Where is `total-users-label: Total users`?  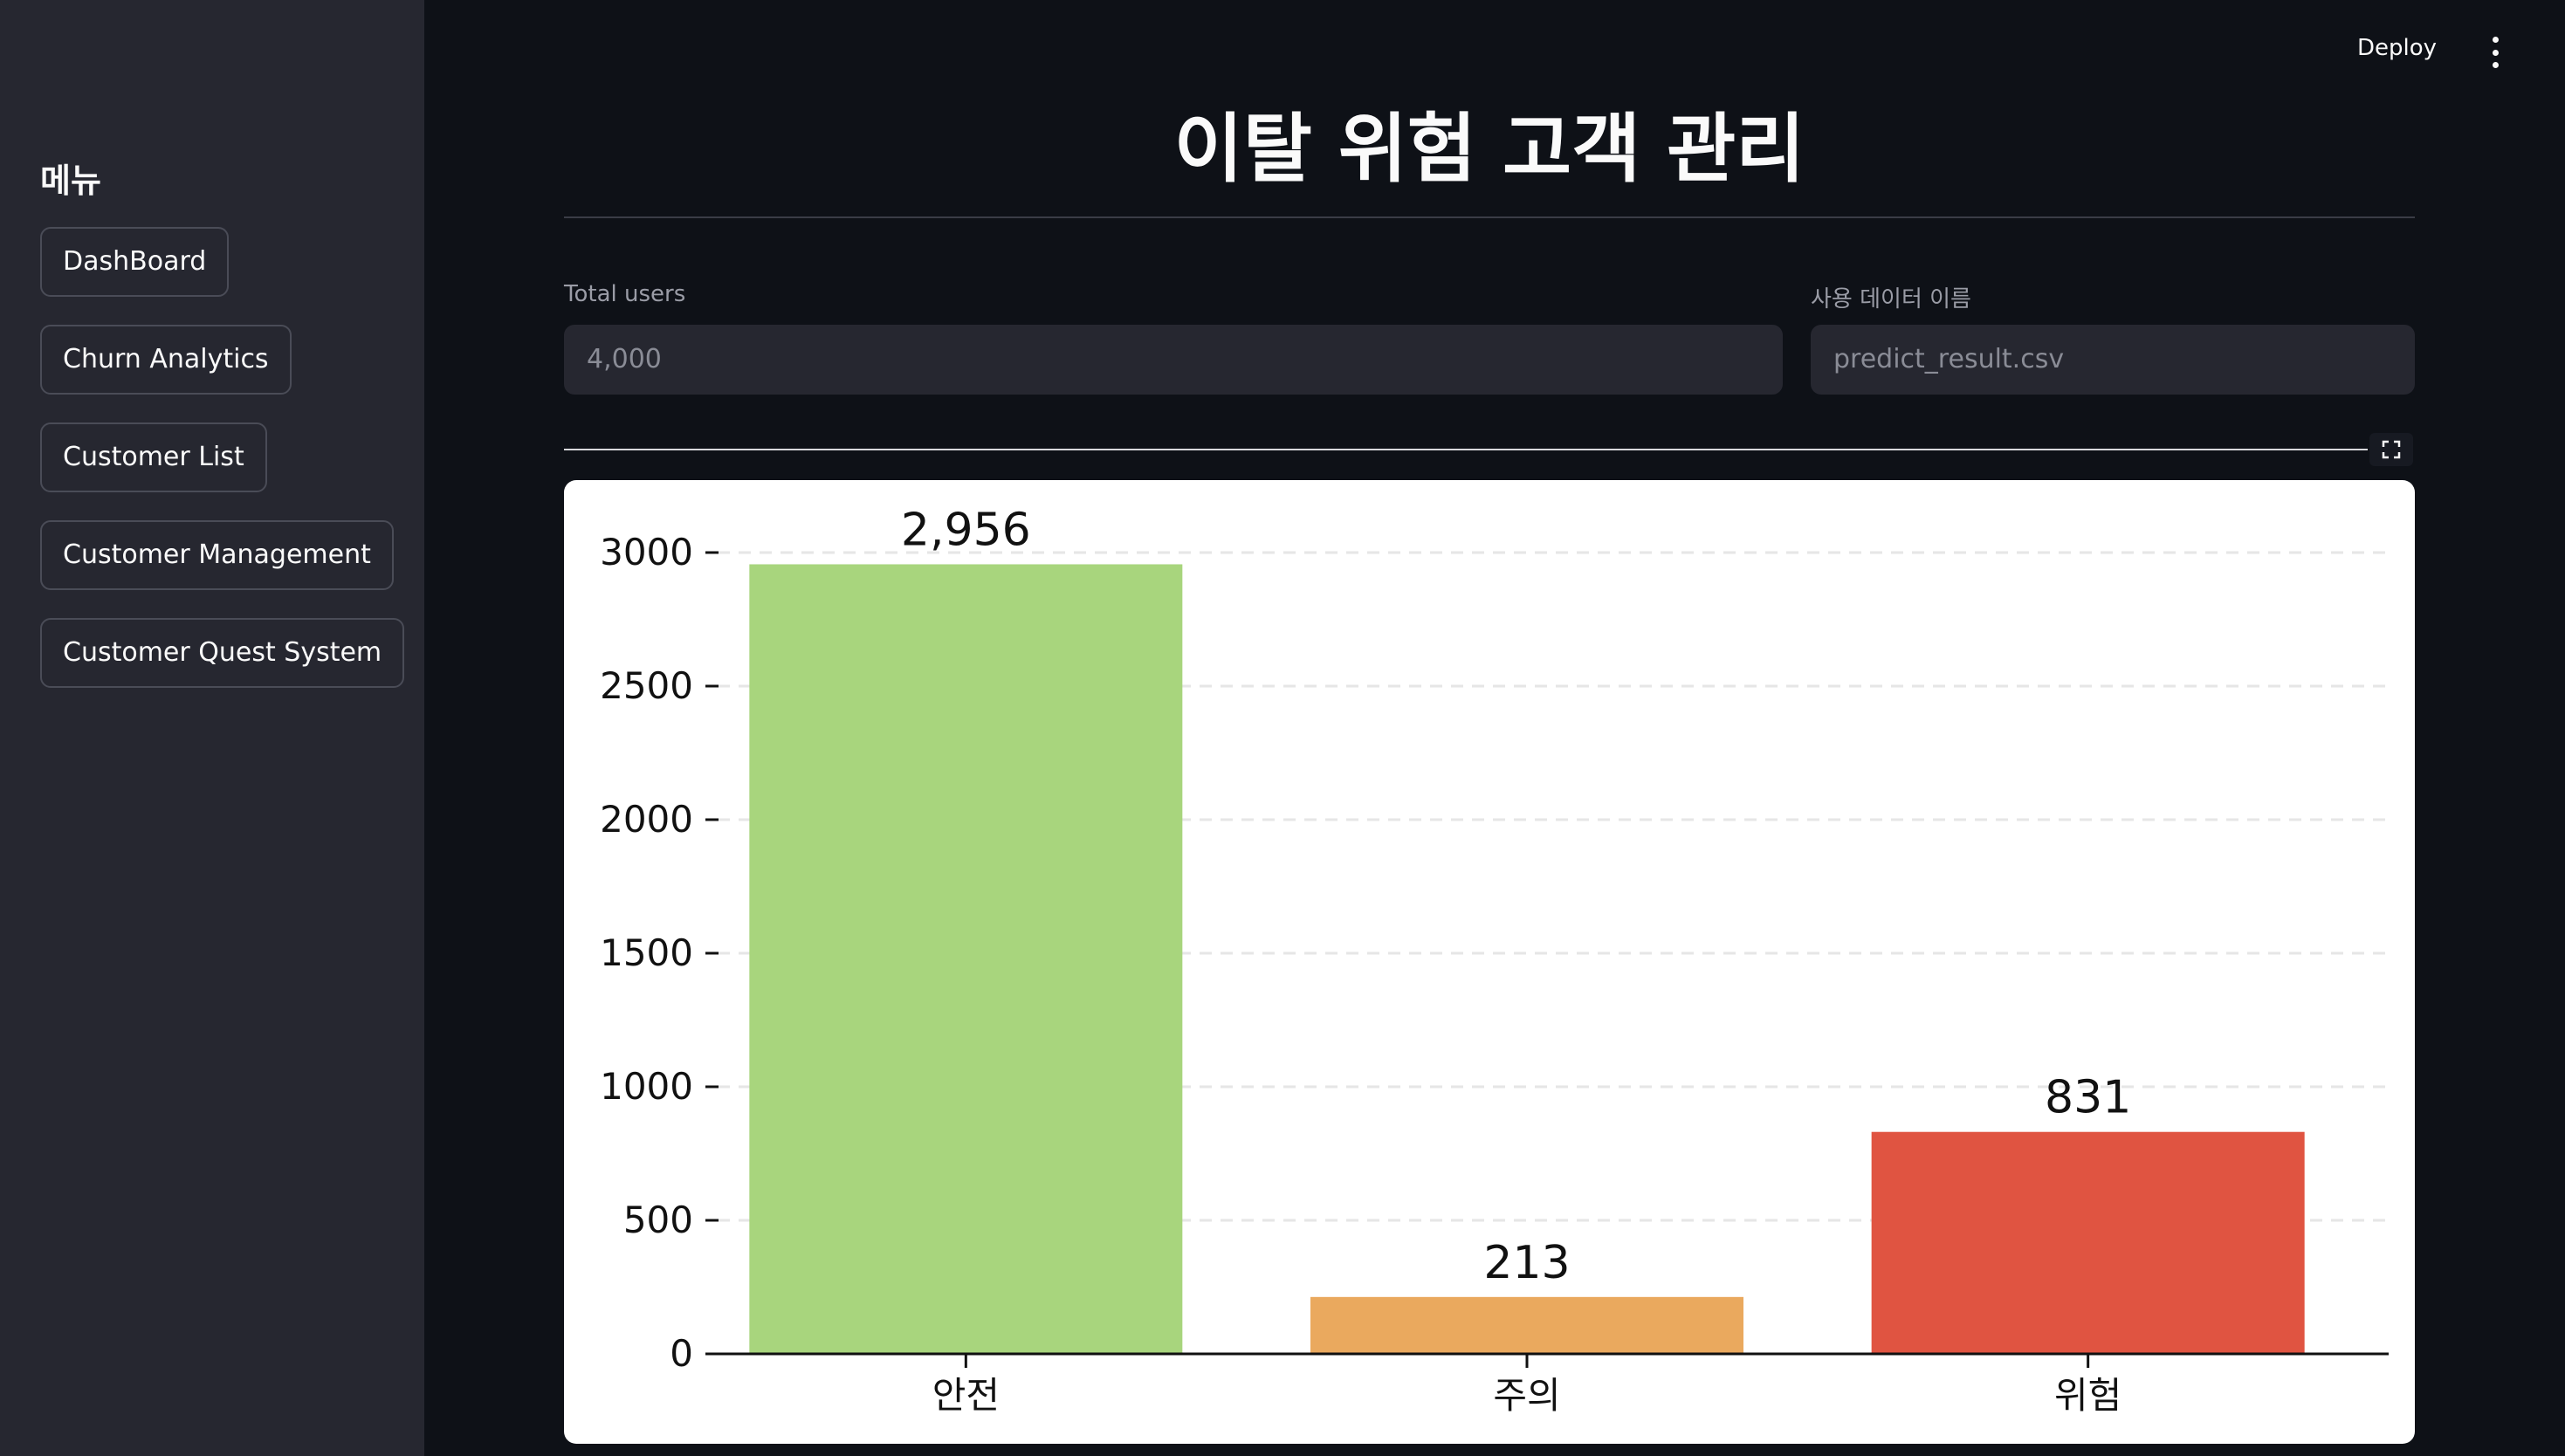
total-users-label: Total users is located at coordinates (625, 294).